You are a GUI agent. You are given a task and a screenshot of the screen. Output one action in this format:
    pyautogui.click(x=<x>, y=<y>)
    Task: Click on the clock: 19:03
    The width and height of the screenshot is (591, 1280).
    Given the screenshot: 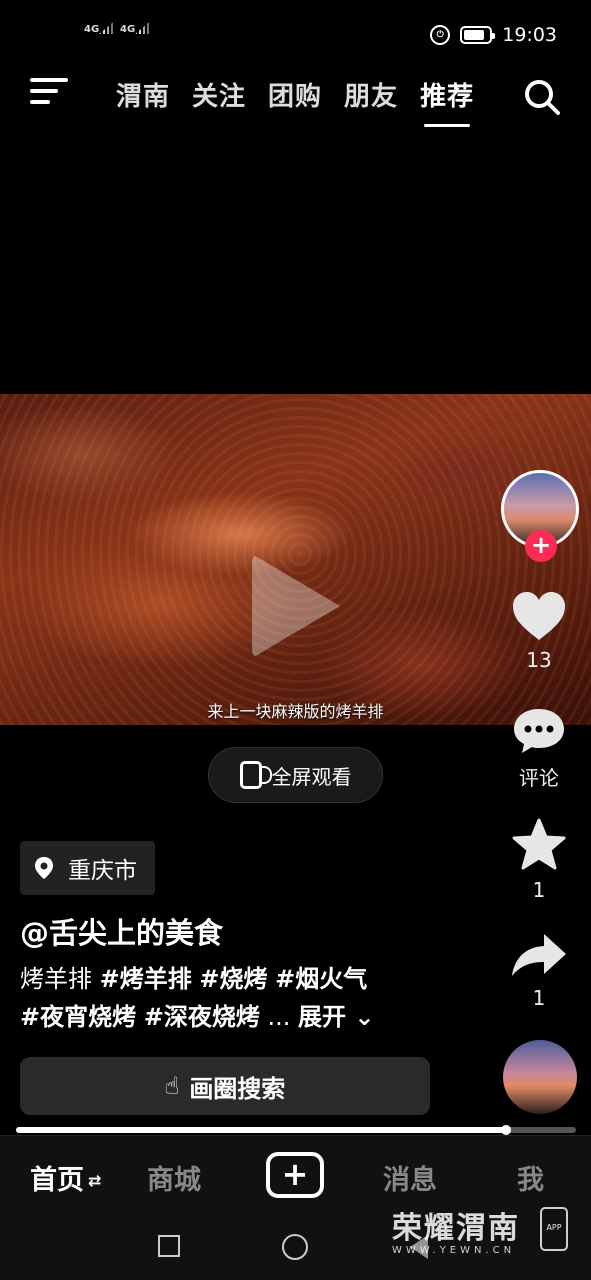 What is the action you would take?
    pyautogui.click(x=529, y=35)
    